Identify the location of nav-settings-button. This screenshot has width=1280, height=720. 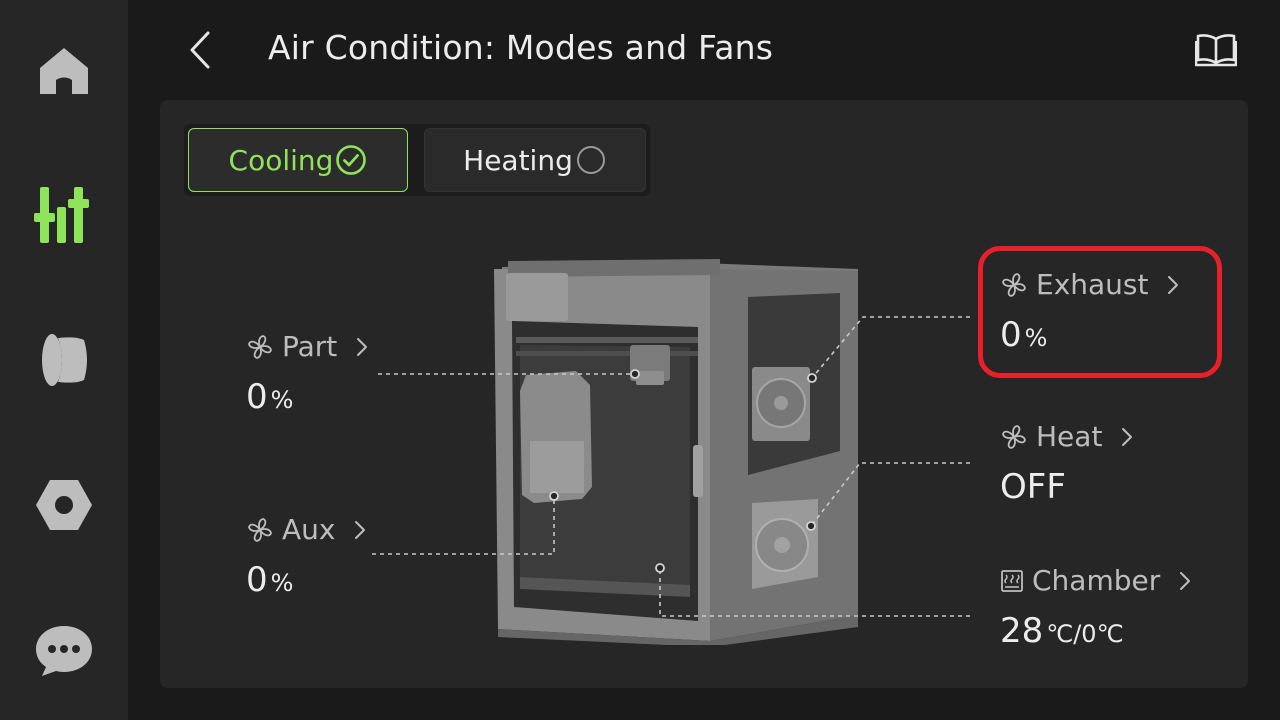
(64, 505).